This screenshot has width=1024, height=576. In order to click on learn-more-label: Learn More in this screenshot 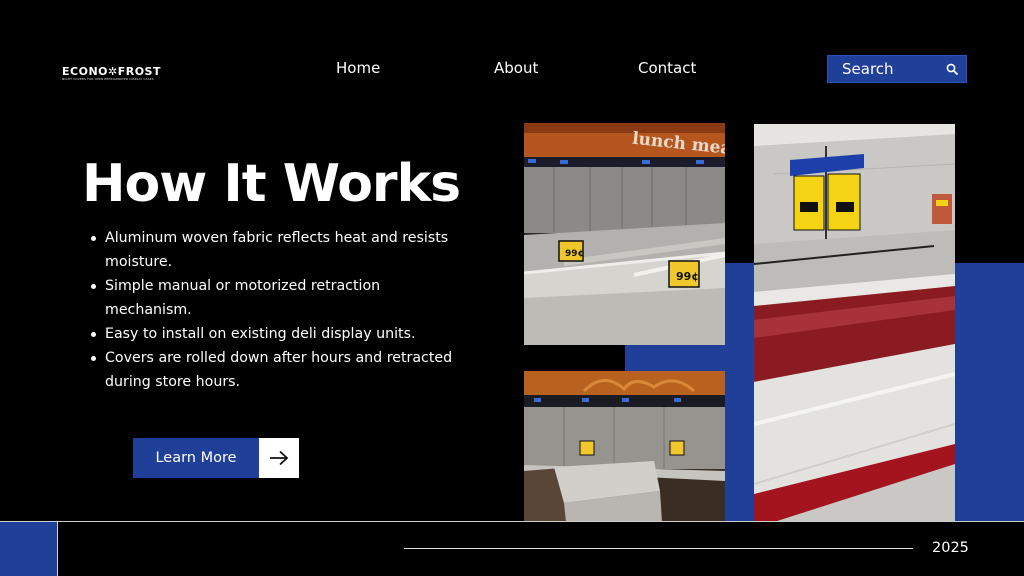, I will do `click(196, 458)`.